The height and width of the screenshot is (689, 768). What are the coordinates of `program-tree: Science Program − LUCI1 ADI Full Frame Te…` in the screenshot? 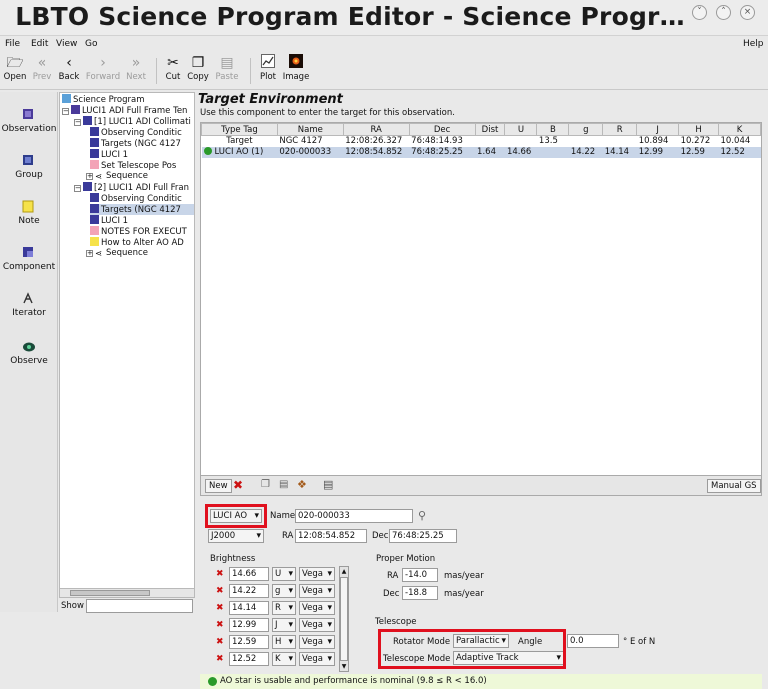 It's located at (127, 345).